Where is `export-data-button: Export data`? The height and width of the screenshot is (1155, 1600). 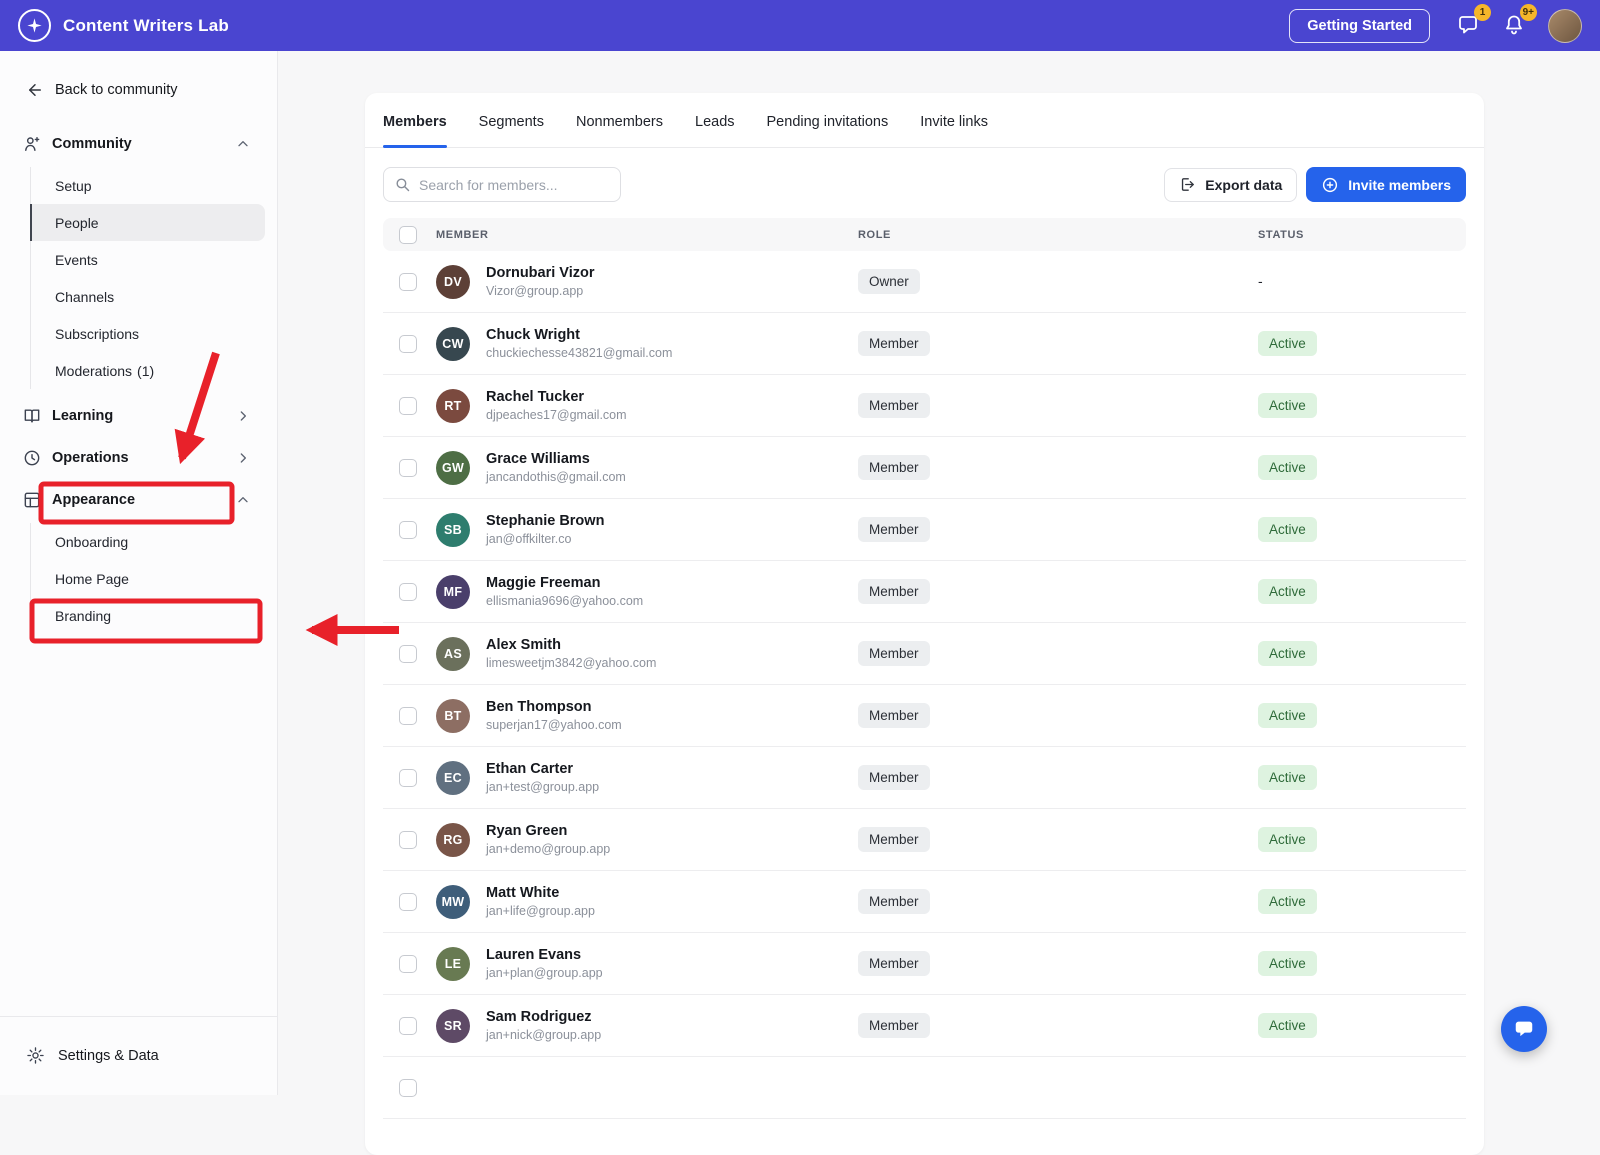
export-data-button: Export data is located at coordinates (1231, 184).